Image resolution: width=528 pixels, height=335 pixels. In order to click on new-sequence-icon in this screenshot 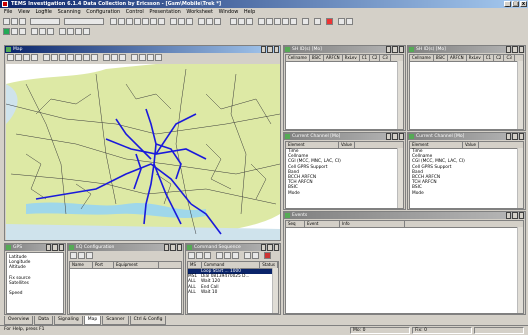, I will do `click(191, 255)`.